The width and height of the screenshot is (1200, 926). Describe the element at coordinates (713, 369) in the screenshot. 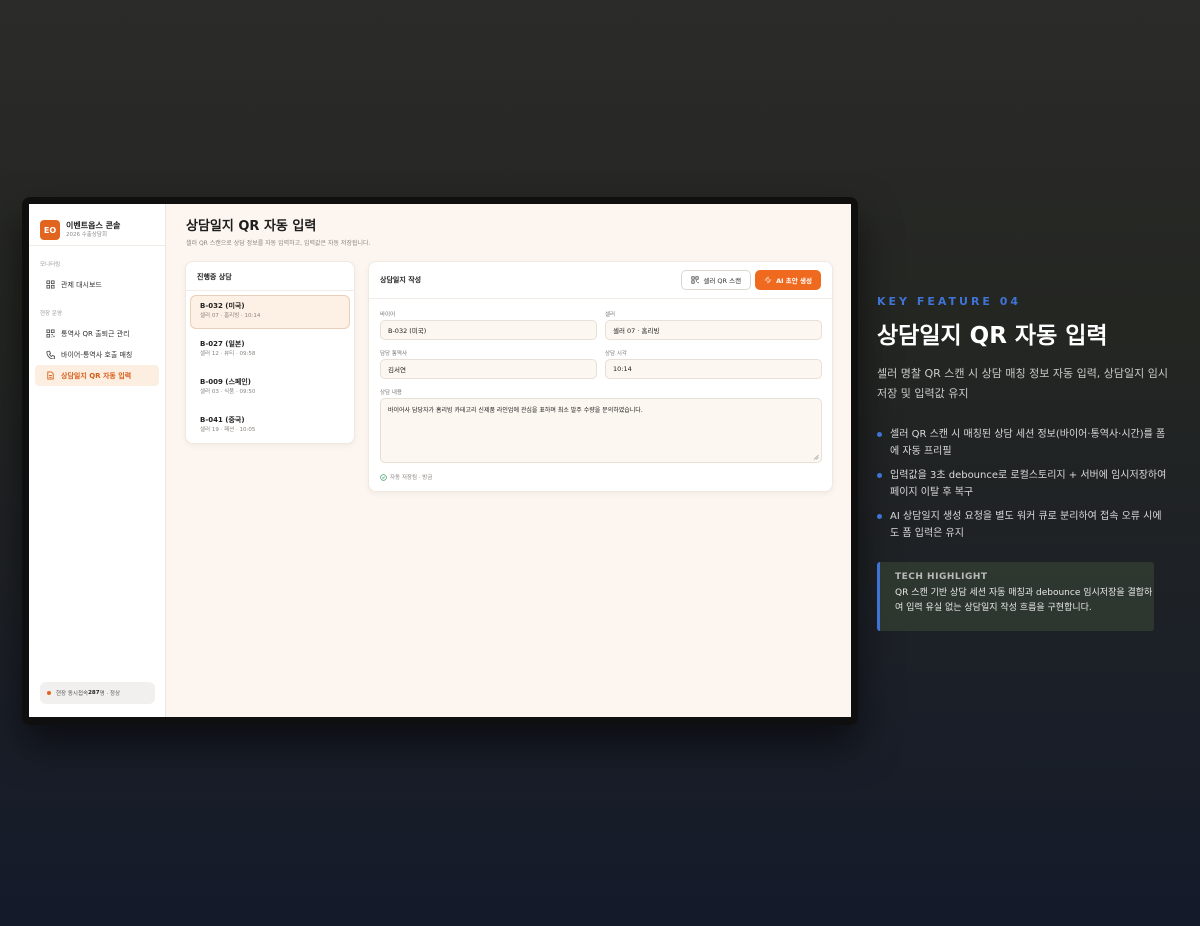

I see `consult-time-field: 10:14` at that location.